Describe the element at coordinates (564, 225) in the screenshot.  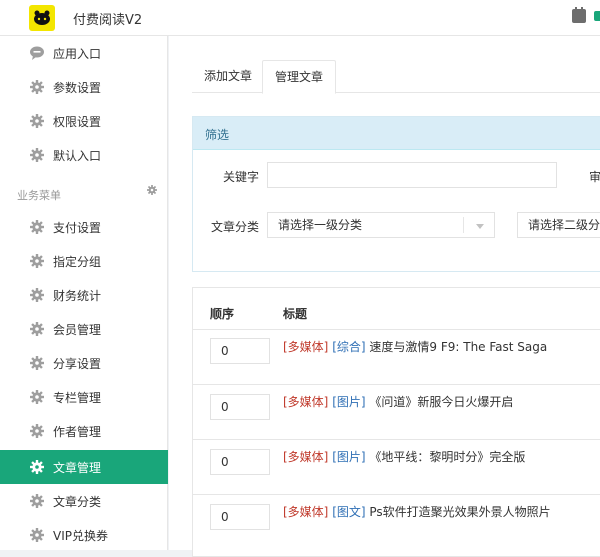
I see `category-level2-value: 请选择二级分类` at that location.